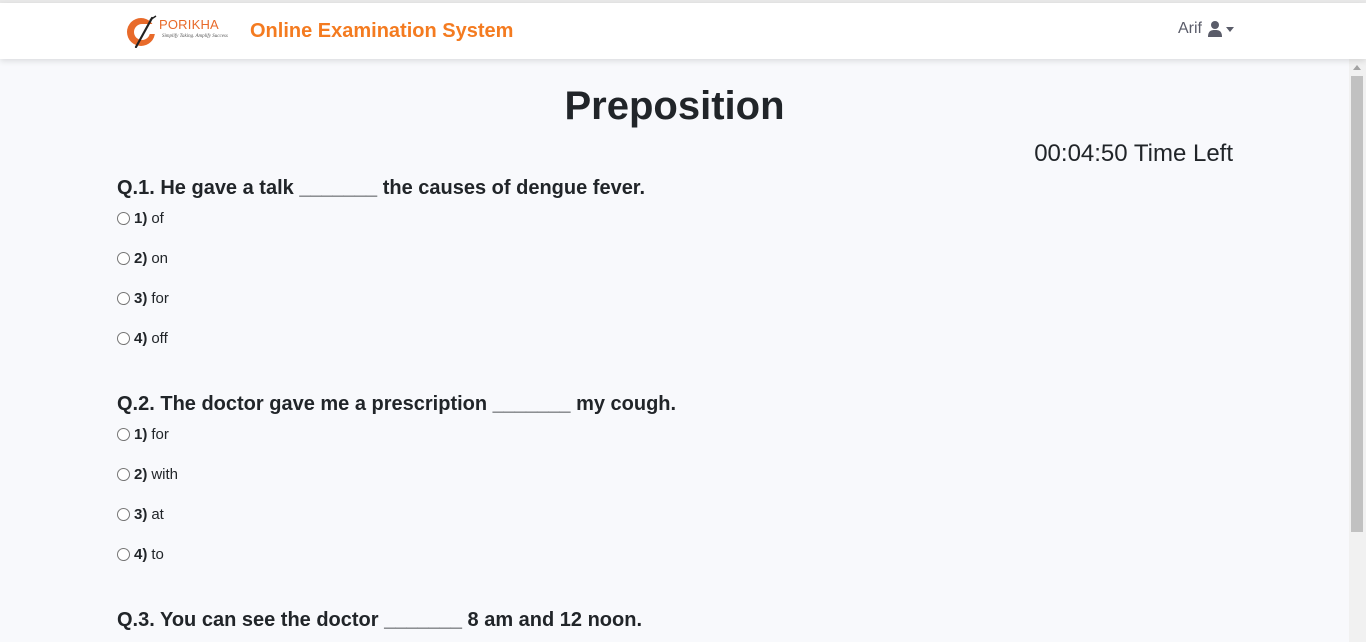 The width and height of the screenshot is (1366, 642). Describe the element at coordinates (1357, 304) in the screenshot. I see `scrollbar-thumb` at that location.